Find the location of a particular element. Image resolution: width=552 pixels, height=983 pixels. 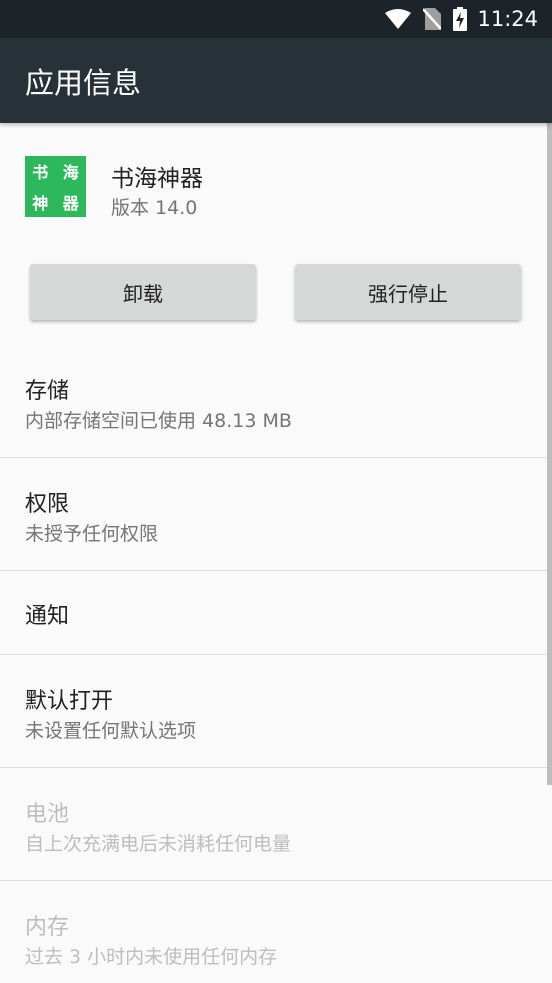

scrollbar is located at coordinates (549, 454).